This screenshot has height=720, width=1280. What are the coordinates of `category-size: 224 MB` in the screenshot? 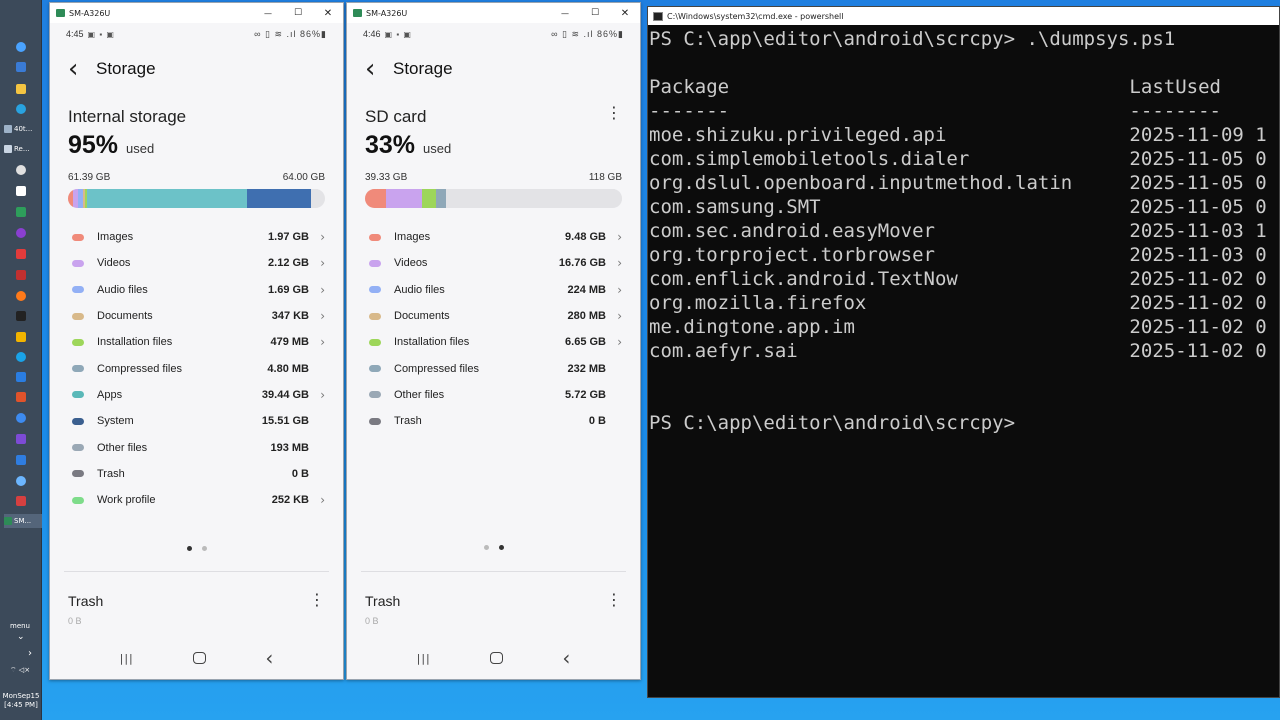 It's located at (586, 289).